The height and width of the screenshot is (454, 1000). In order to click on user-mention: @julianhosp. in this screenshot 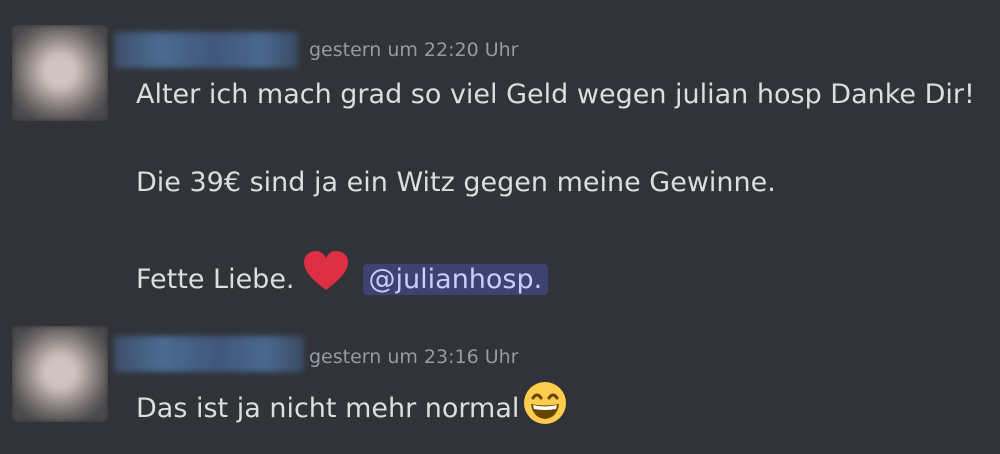, I will do `click(455, 279)`.